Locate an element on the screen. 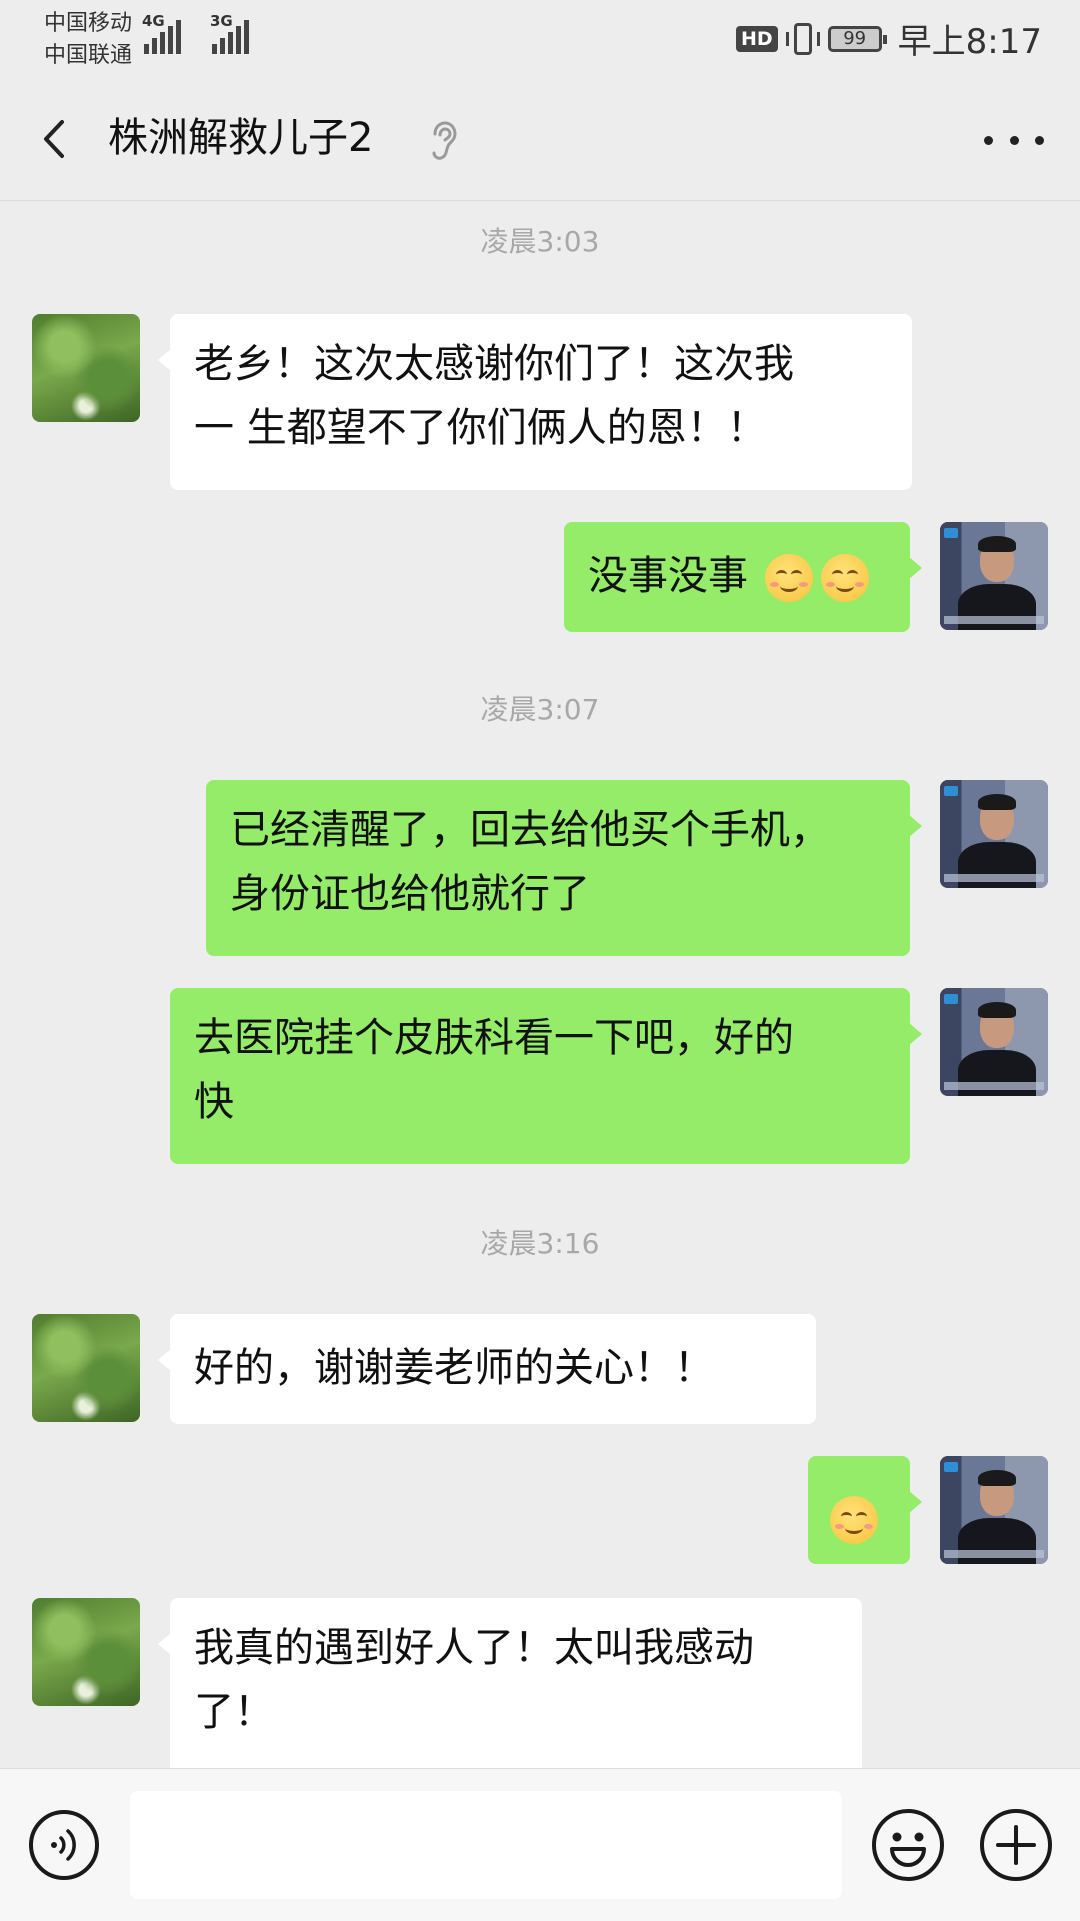 This screenshot has height=1921, width=1080. emoji-icon is located at coordinates (908, 1845).